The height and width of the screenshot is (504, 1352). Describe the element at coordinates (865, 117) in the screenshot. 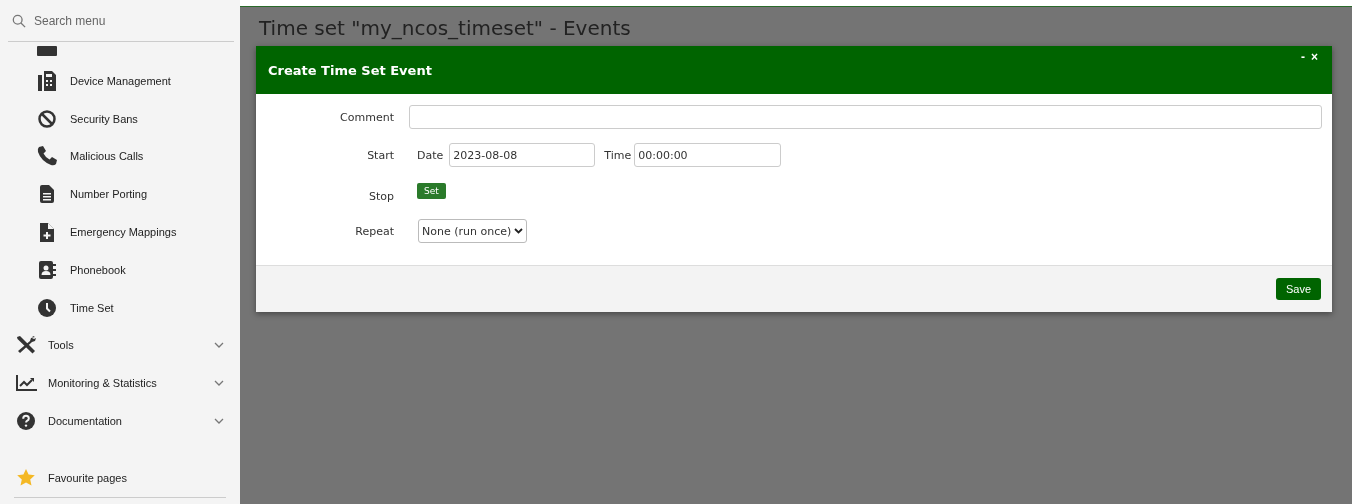

I see `comment-field` at that location.